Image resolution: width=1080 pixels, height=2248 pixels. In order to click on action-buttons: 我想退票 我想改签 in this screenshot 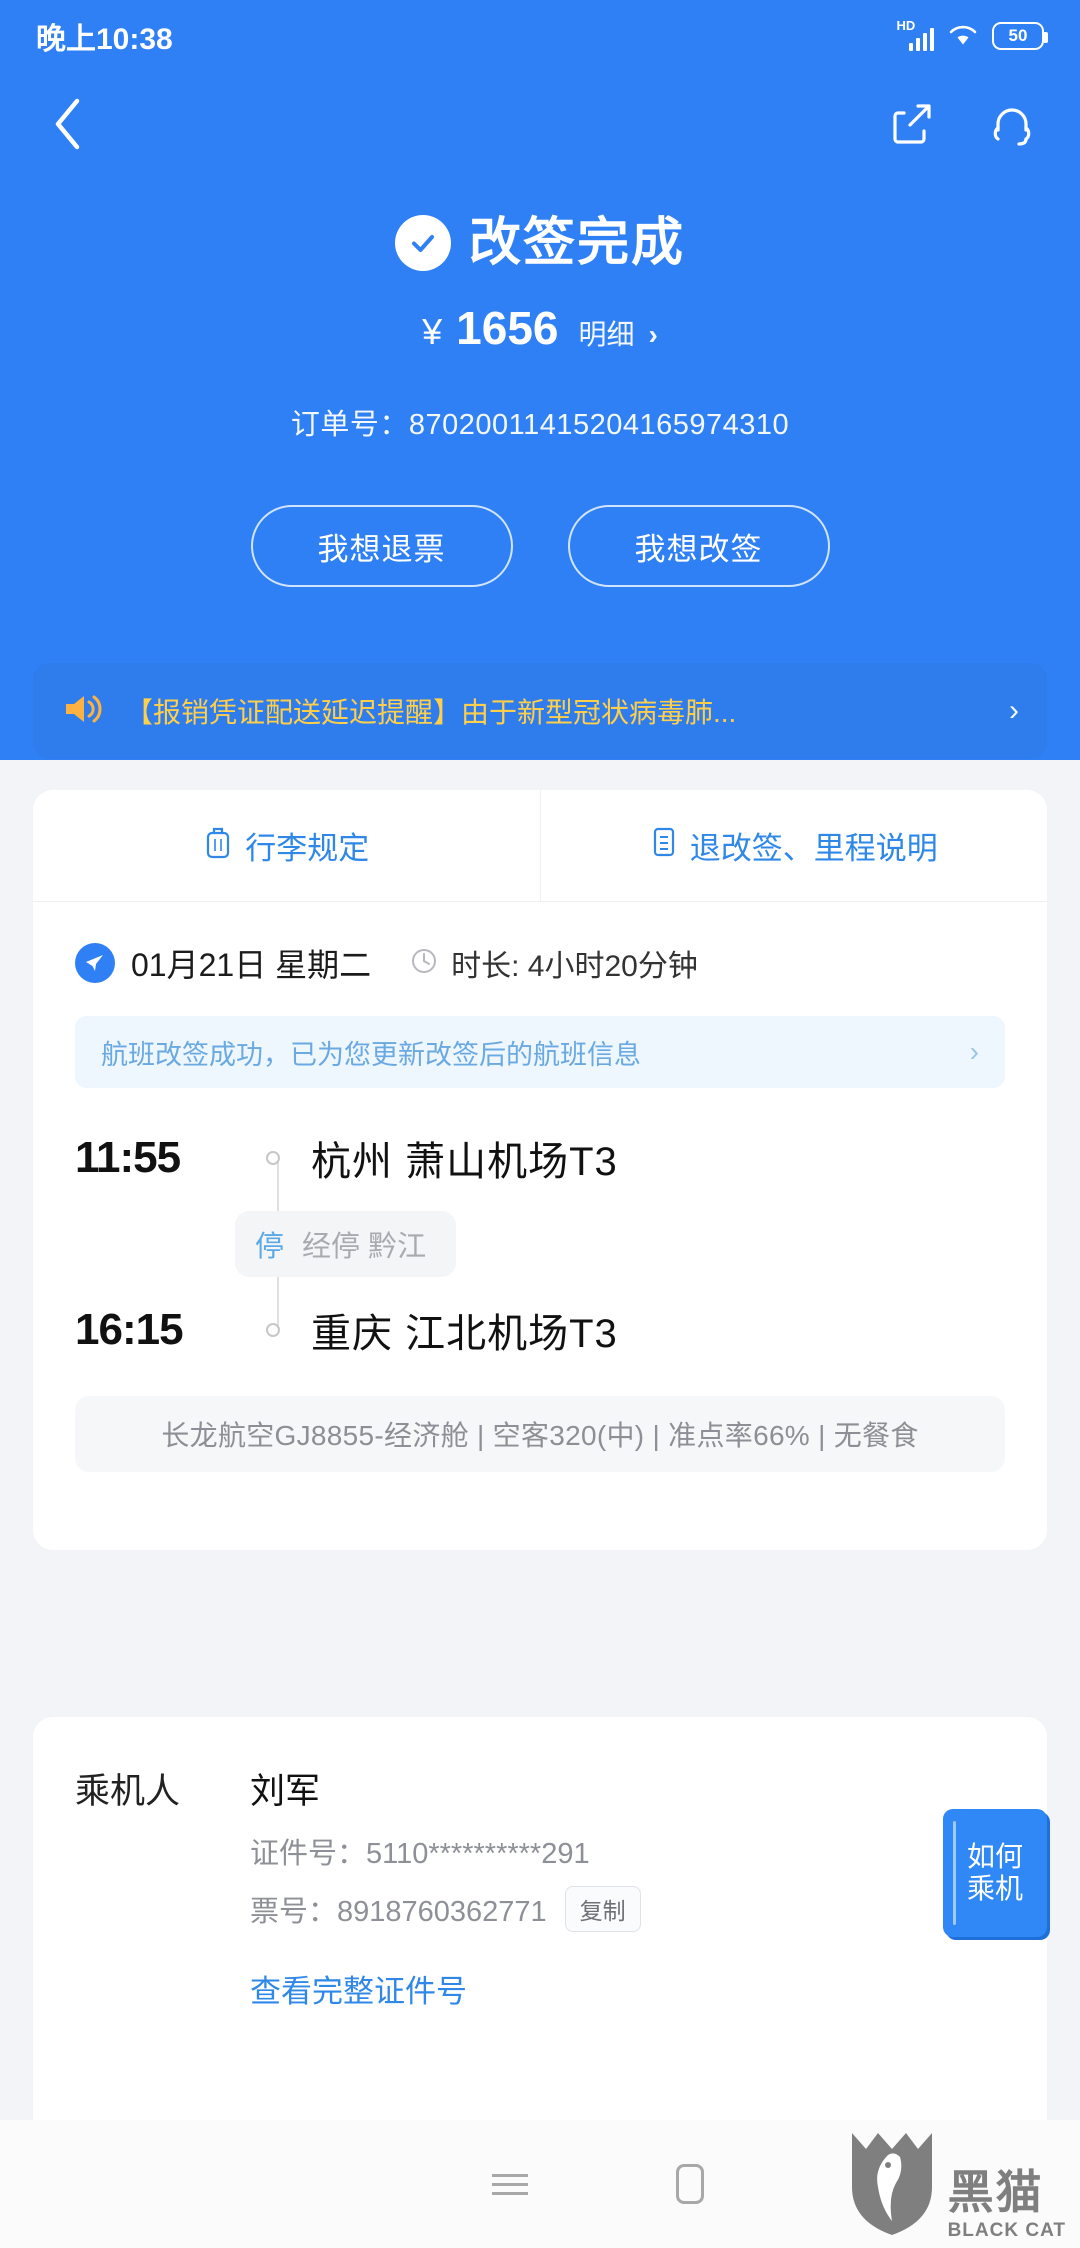, I will do `click(540, 546)`.